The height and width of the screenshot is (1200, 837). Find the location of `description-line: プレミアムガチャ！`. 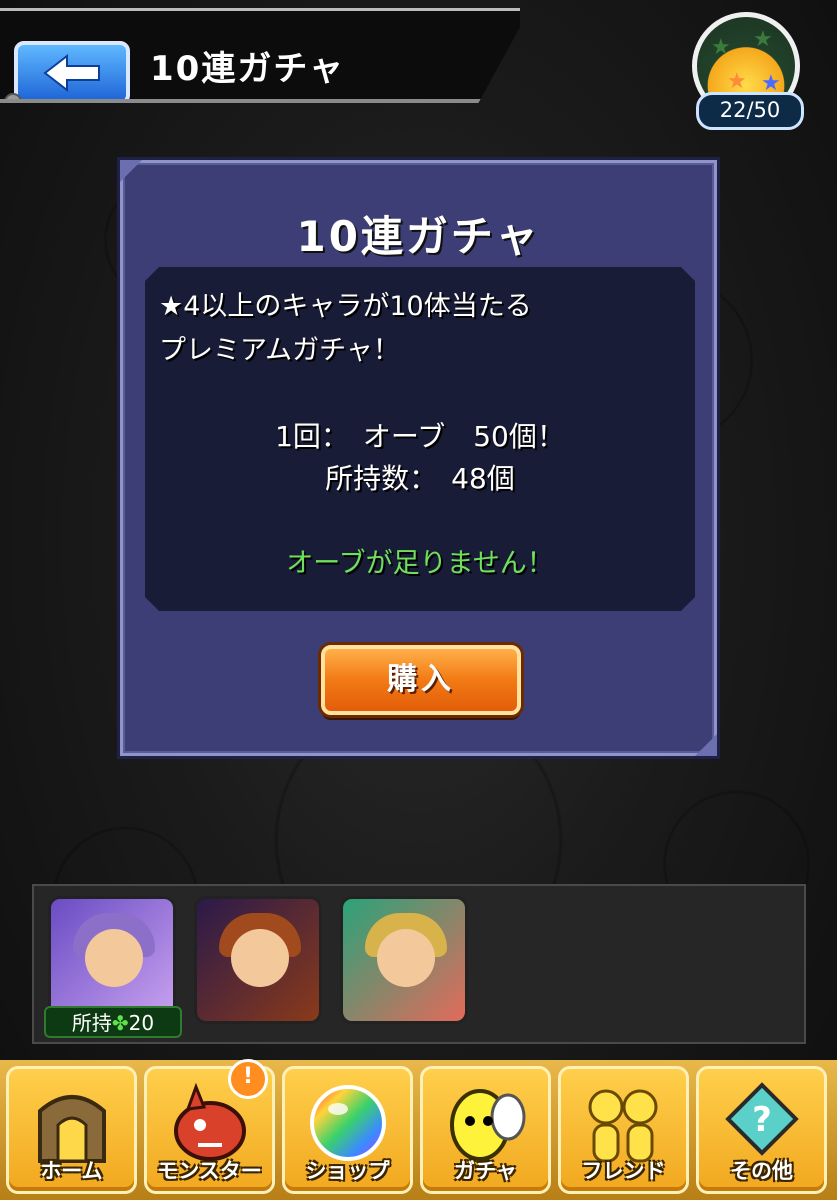

description-line: プレミアムガチャ！ is located at coordinates (279, 350).